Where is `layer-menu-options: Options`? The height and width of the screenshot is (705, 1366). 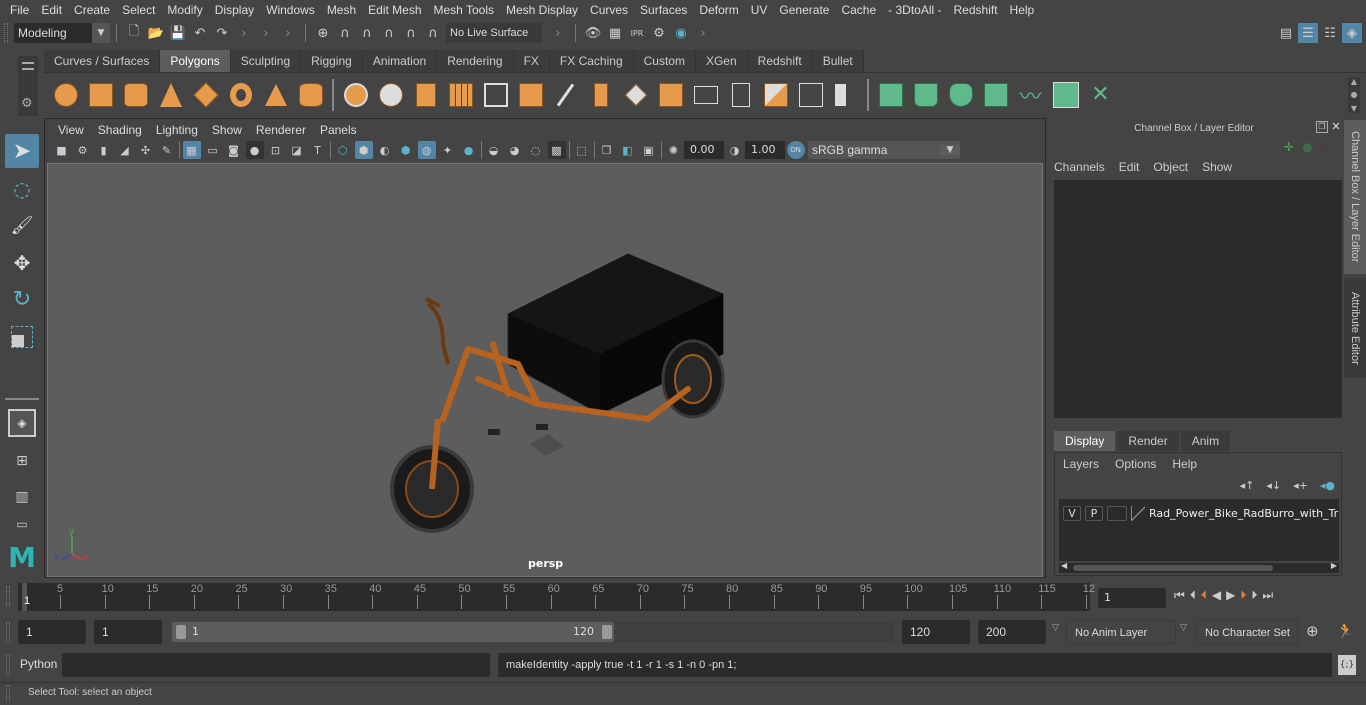 layer-menu-options: Options is located at coordinates (1135, 464).